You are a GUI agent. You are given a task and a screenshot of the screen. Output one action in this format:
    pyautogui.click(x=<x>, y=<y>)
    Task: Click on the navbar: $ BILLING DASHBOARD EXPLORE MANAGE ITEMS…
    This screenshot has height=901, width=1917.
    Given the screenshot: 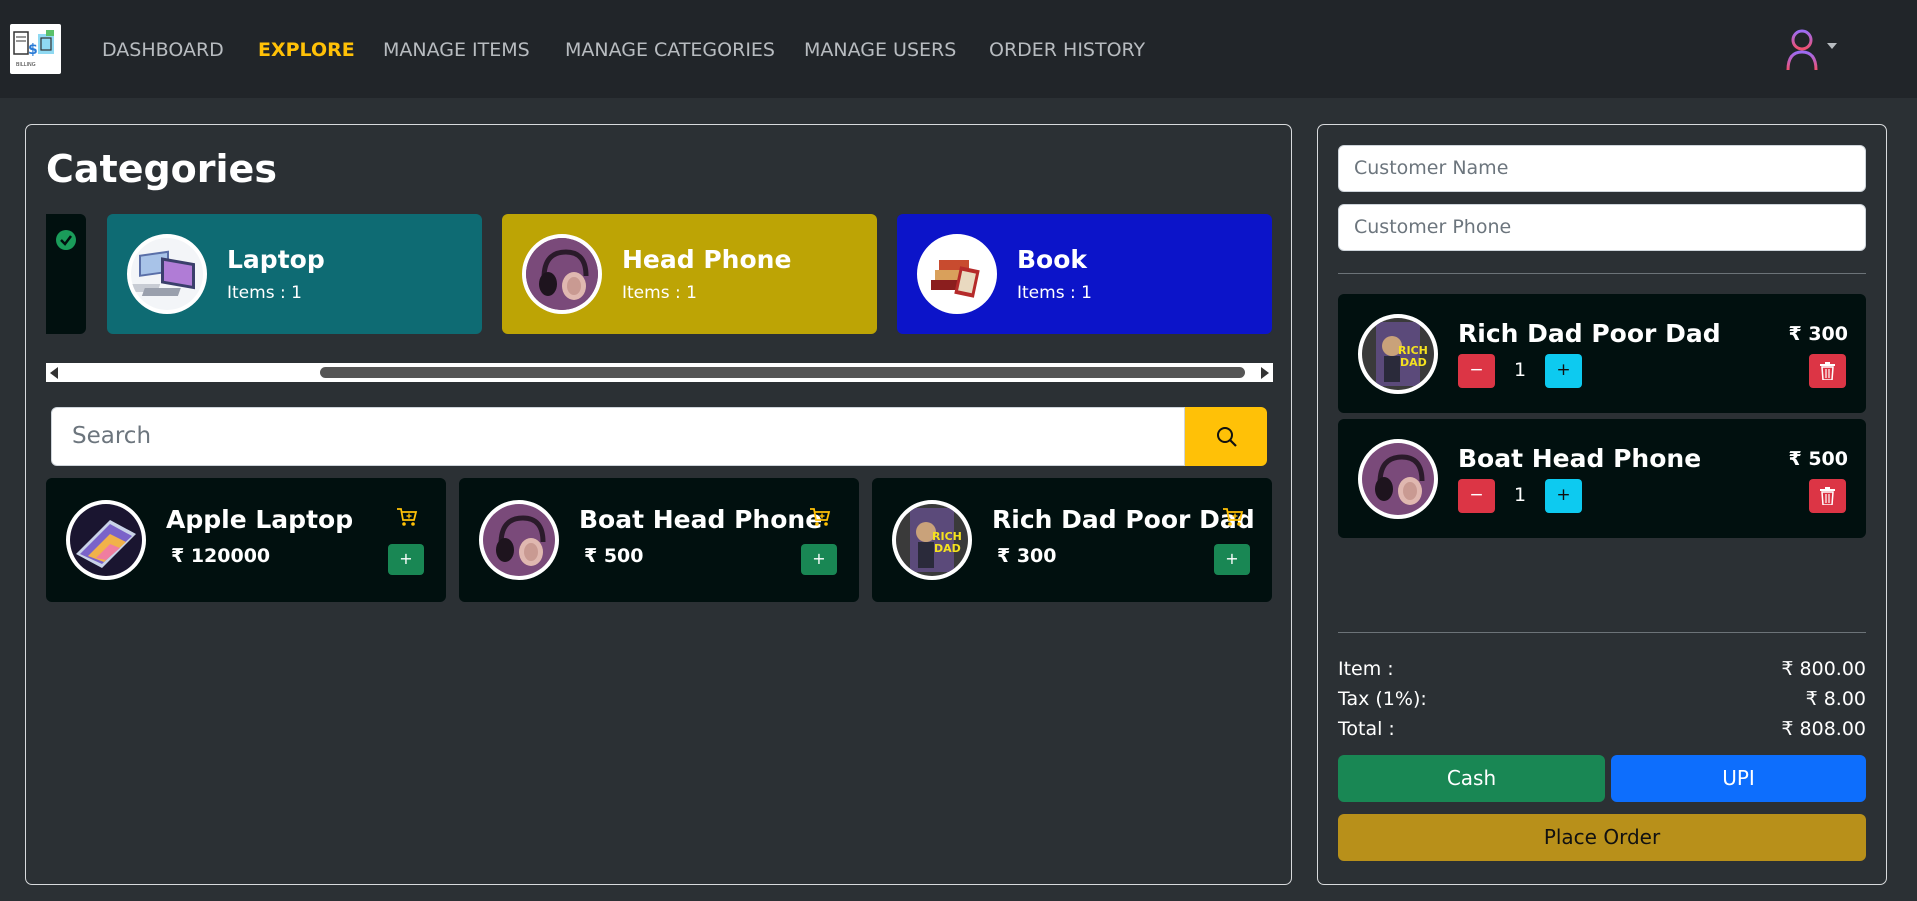 What is the action you would take?
    pyautogui.click(x=958, y=49)
    